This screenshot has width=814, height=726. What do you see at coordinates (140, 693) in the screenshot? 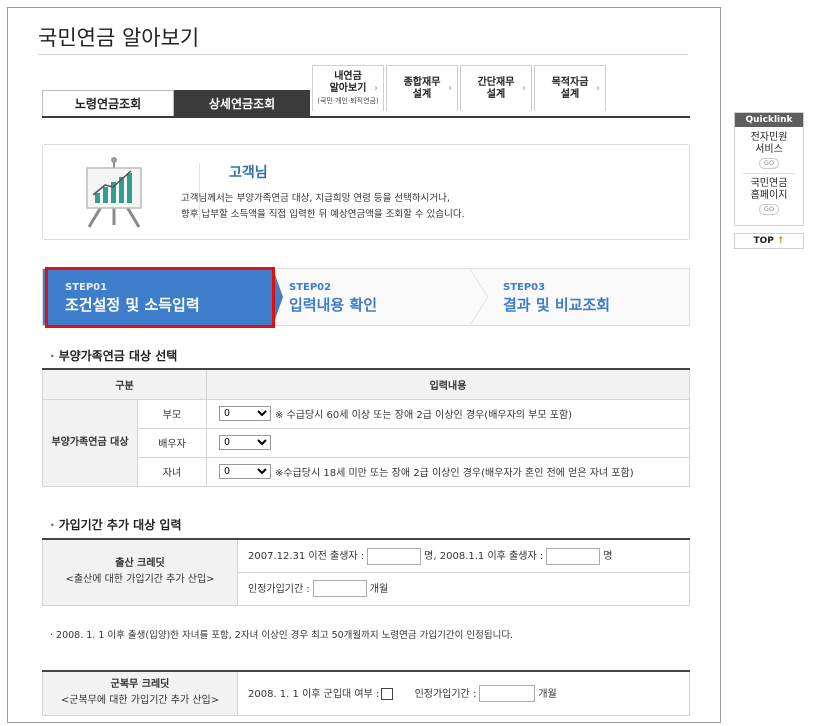
I see `military-credit-category: 군복무 크레딧 <군복무에 대한 가입기간 추가 산입>` at bounding box center [140, 693].